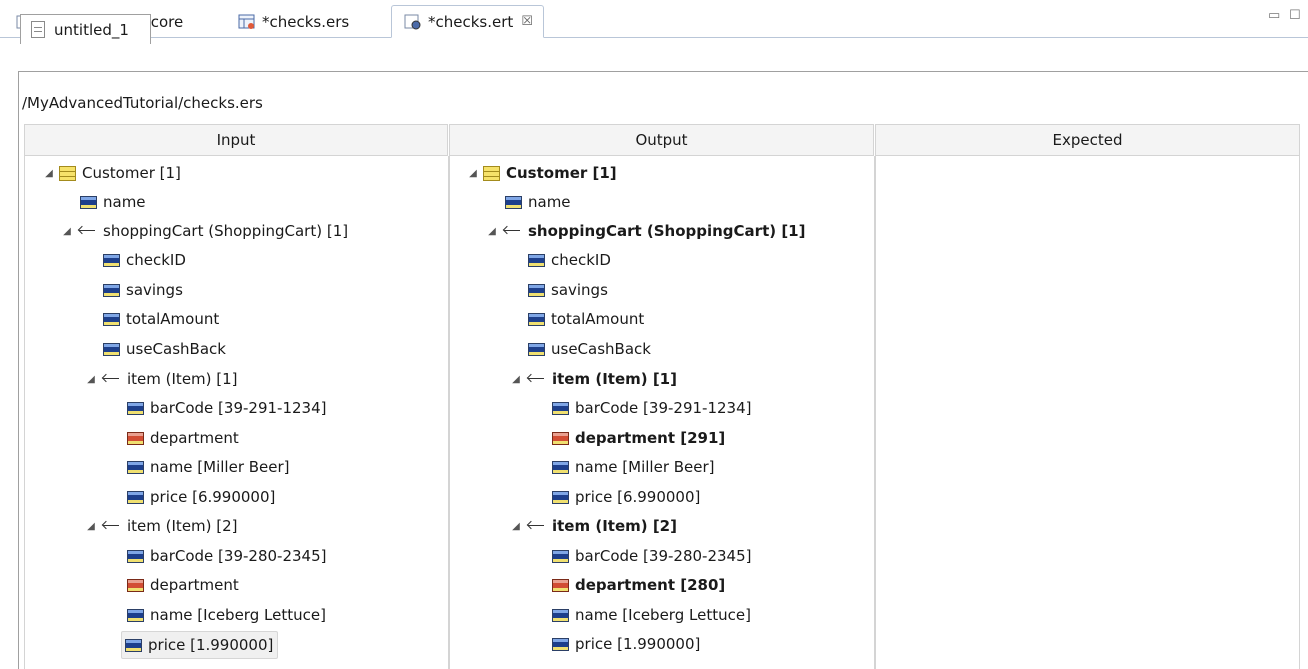  What do you see at coordinates (183, 438) in the screenshot?
I see `tree-node-item1-department: department` at bounding box center [183, 438].